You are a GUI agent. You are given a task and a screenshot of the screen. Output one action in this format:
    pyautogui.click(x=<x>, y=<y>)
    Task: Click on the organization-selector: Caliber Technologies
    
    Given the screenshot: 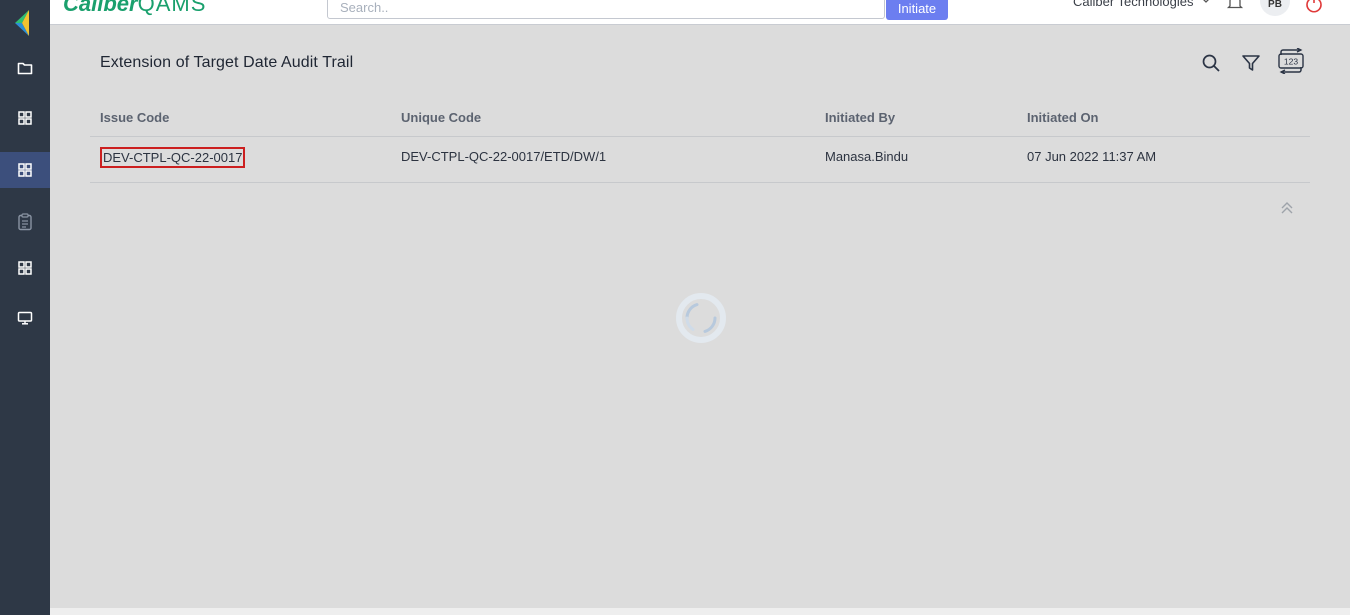 What is the action you would take?
    pyautogui.click(x=1133, y=4)
    